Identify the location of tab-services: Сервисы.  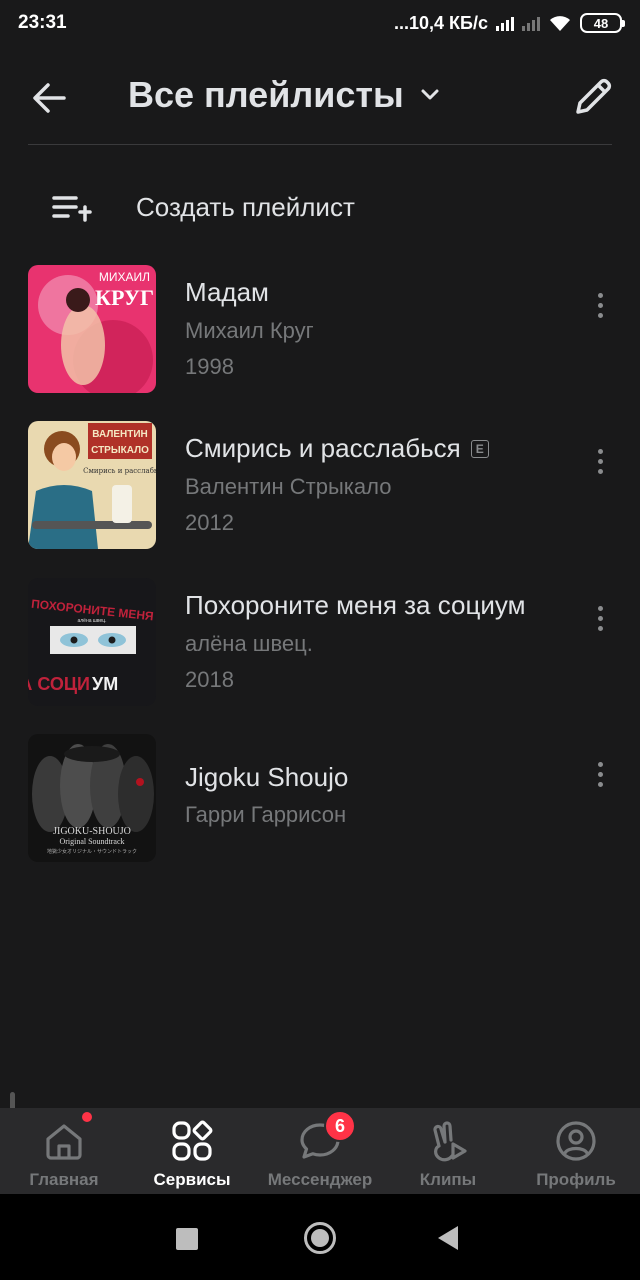
(192, 1151).